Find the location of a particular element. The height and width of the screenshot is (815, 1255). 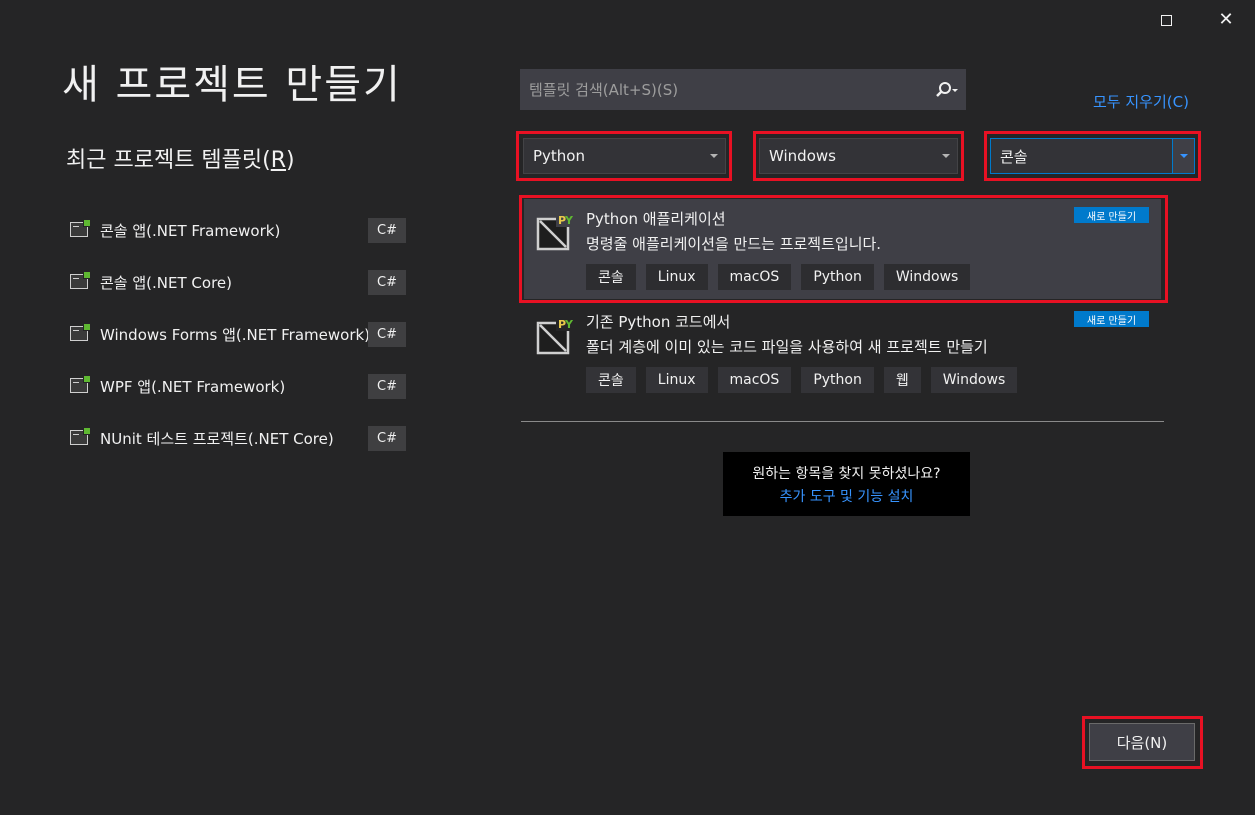

close-button: ✕ is located at coordinates (1226, 20).